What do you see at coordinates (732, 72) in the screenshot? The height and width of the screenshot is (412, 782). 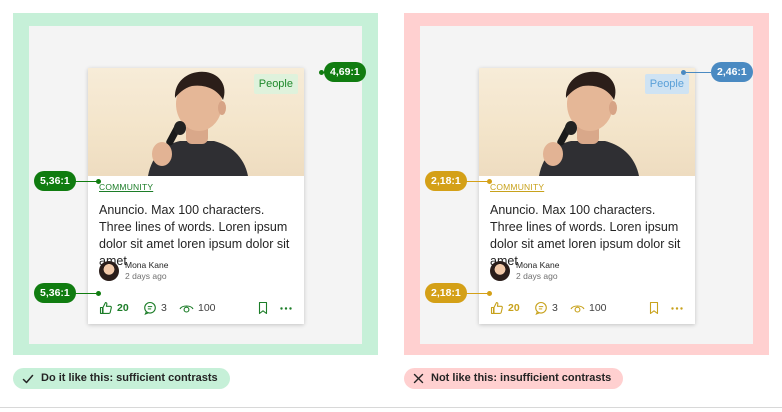 I see `tag-contrast-badge: 2,46:1` at bounding box center [732, 72].